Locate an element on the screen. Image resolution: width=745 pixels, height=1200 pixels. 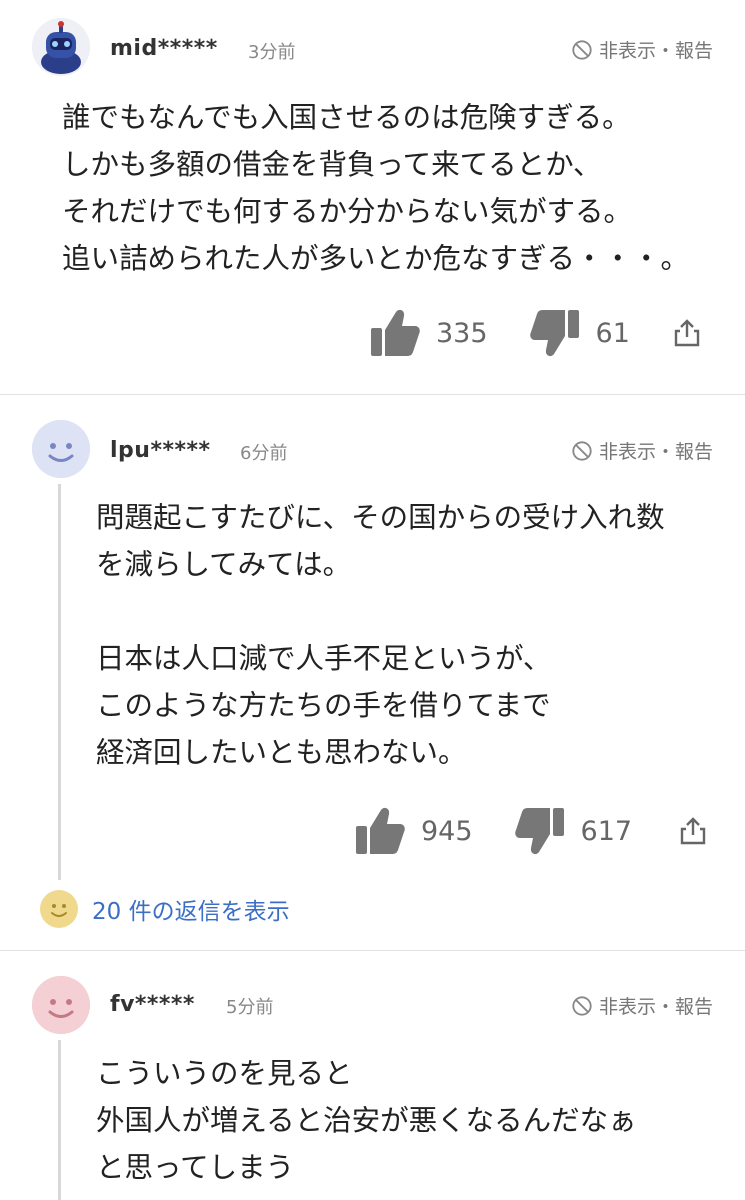
username: mid***** is located at coordinates (164, 48).